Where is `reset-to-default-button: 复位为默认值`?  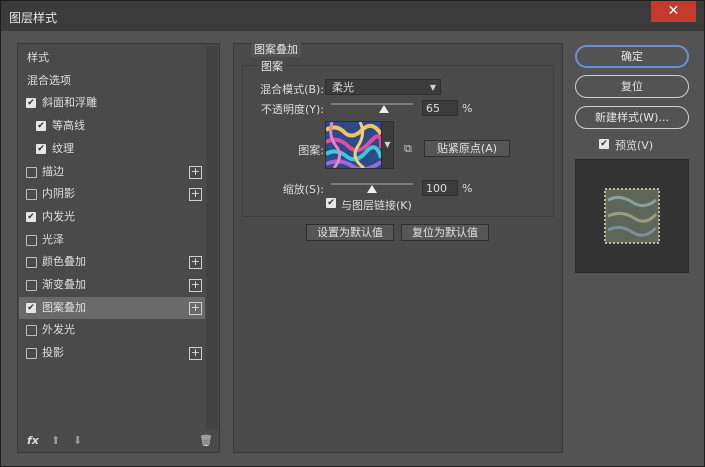
reset-to-default-button: 复位为默认值 is located at coordinates (445, 232).